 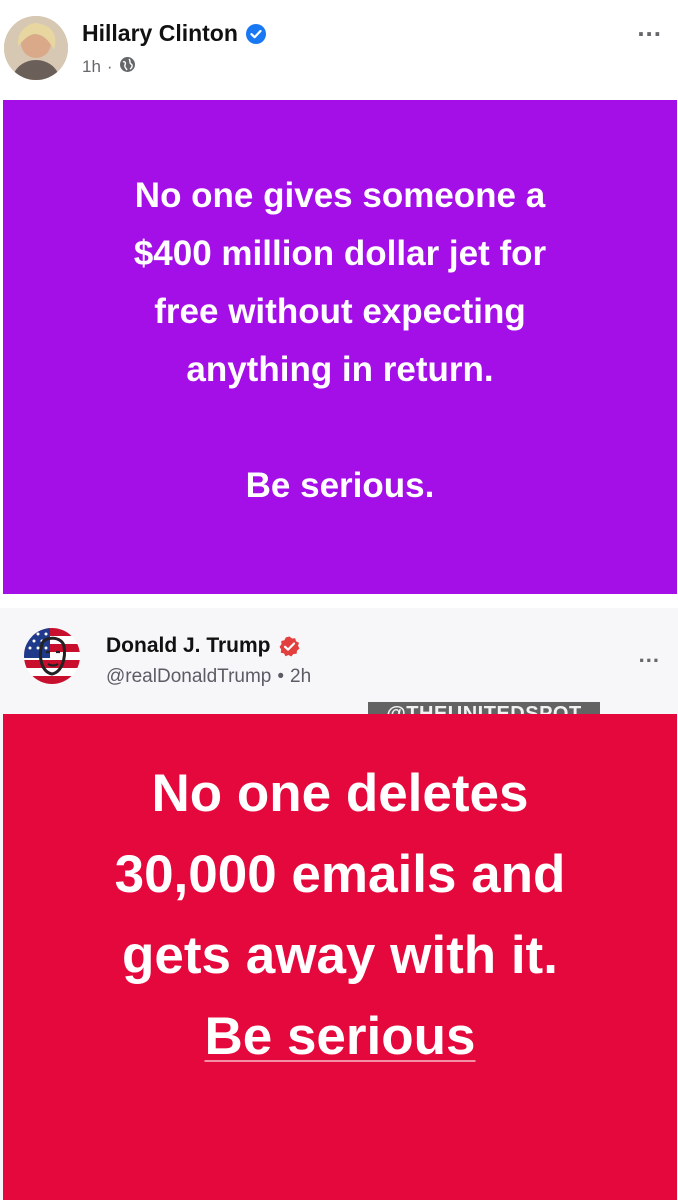 What do you see at coordinates (340, 874) in the screenshot?
I see `message-line: 30,000 emails and` at bounding box center [340, 874].